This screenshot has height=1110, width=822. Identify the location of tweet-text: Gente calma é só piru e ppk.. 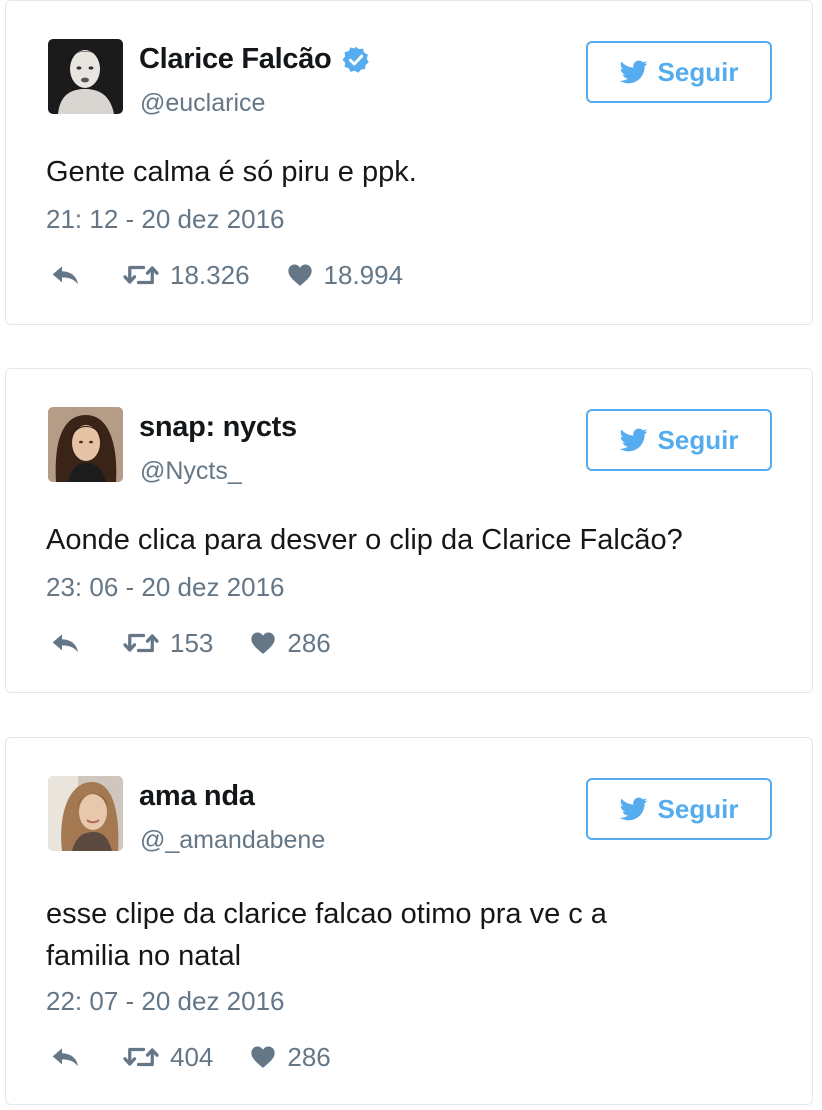
(231, 172).